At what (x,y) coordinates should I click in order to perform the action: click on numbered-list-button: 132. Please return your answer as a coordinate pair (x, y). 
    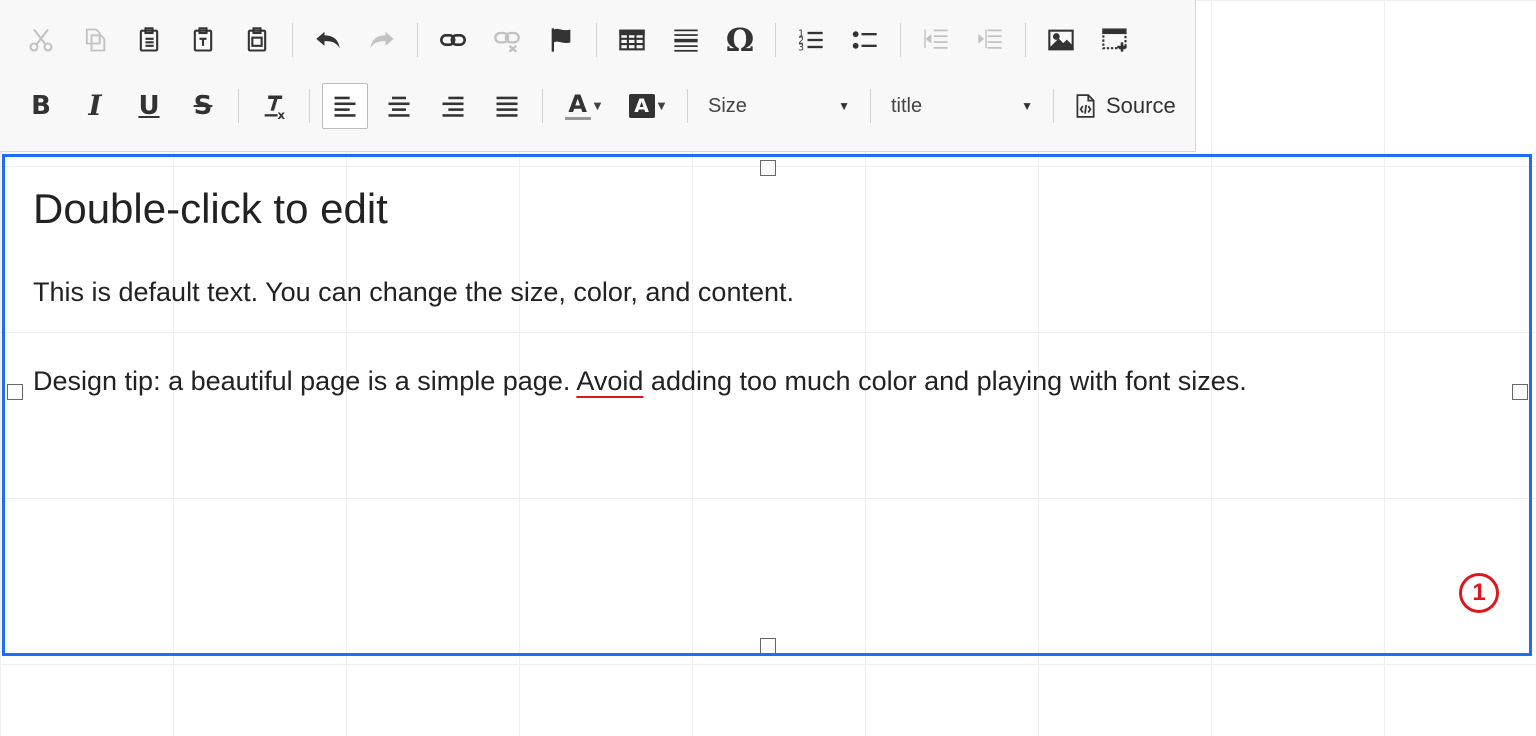
    Looking at the image, I should click on (811, 40).